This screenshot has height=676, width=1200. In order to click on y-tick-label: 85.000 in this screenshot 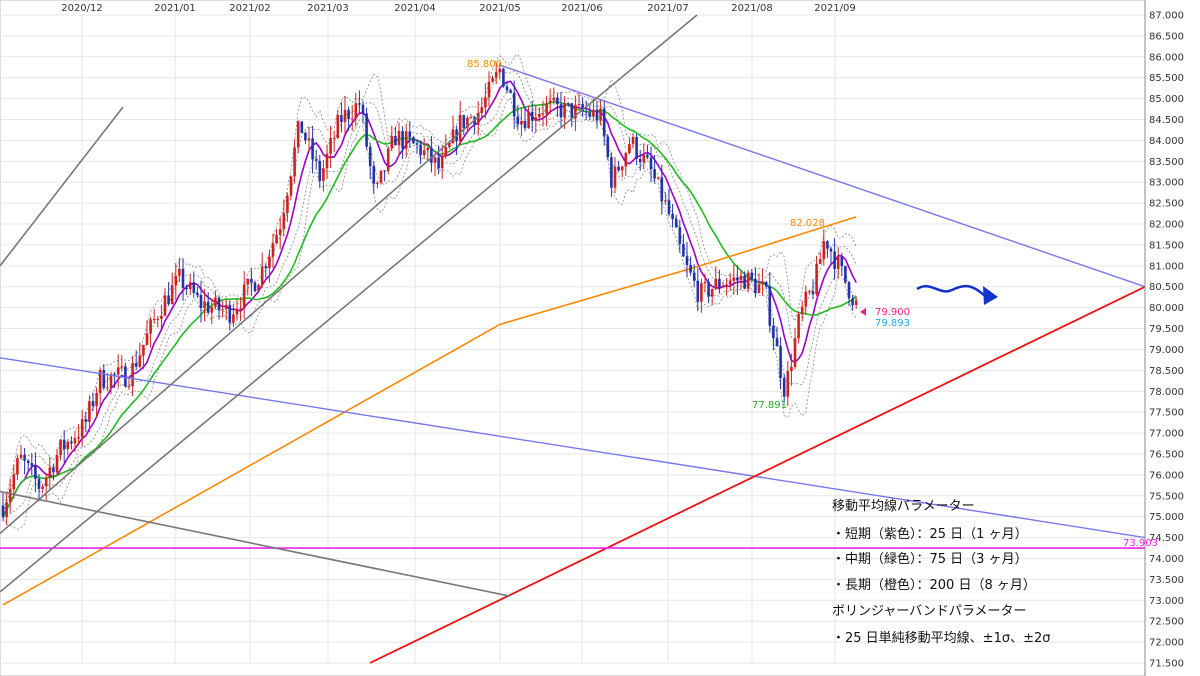, I will do `click(1166, 99)`.